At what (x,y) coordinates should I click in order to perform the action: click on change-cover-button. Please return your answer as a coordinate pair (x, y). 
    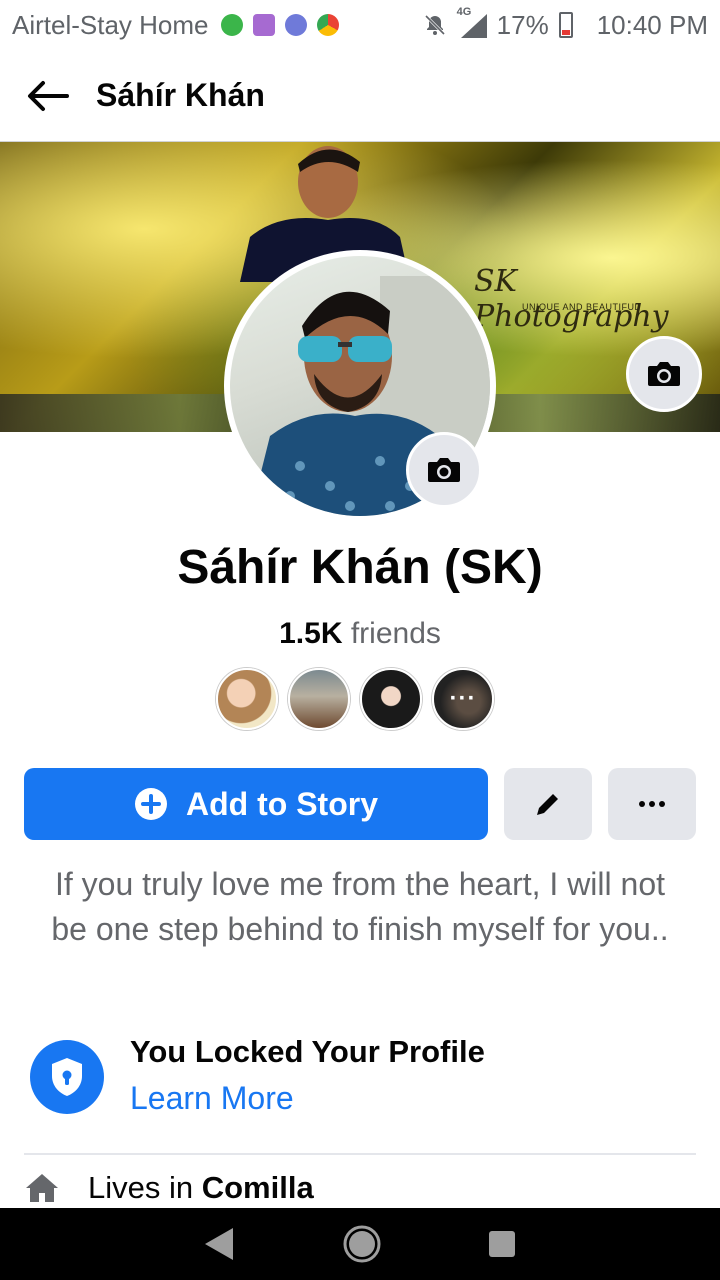
    Looking at the image, I should click on (664, 374).